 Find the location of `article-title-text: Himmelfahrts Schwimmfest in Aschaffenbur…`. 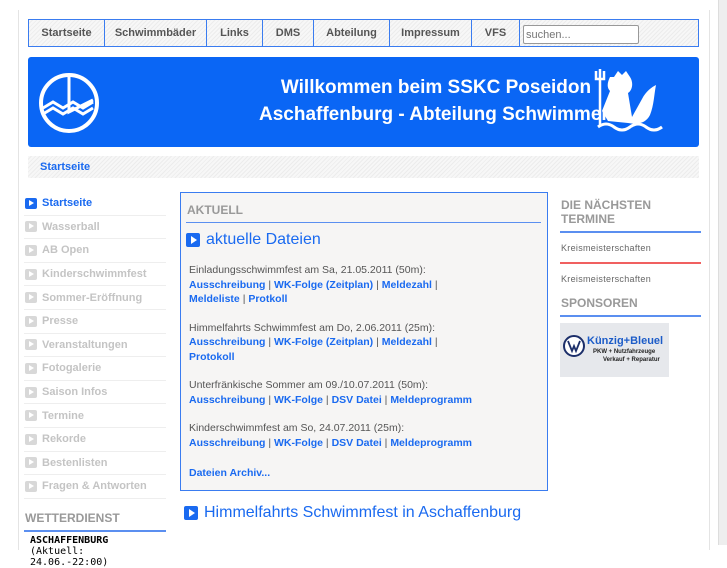

article-title-text: Himmelfahrts Schwimmfest in Aschaffenbur… is located at coordinates (363, 512).